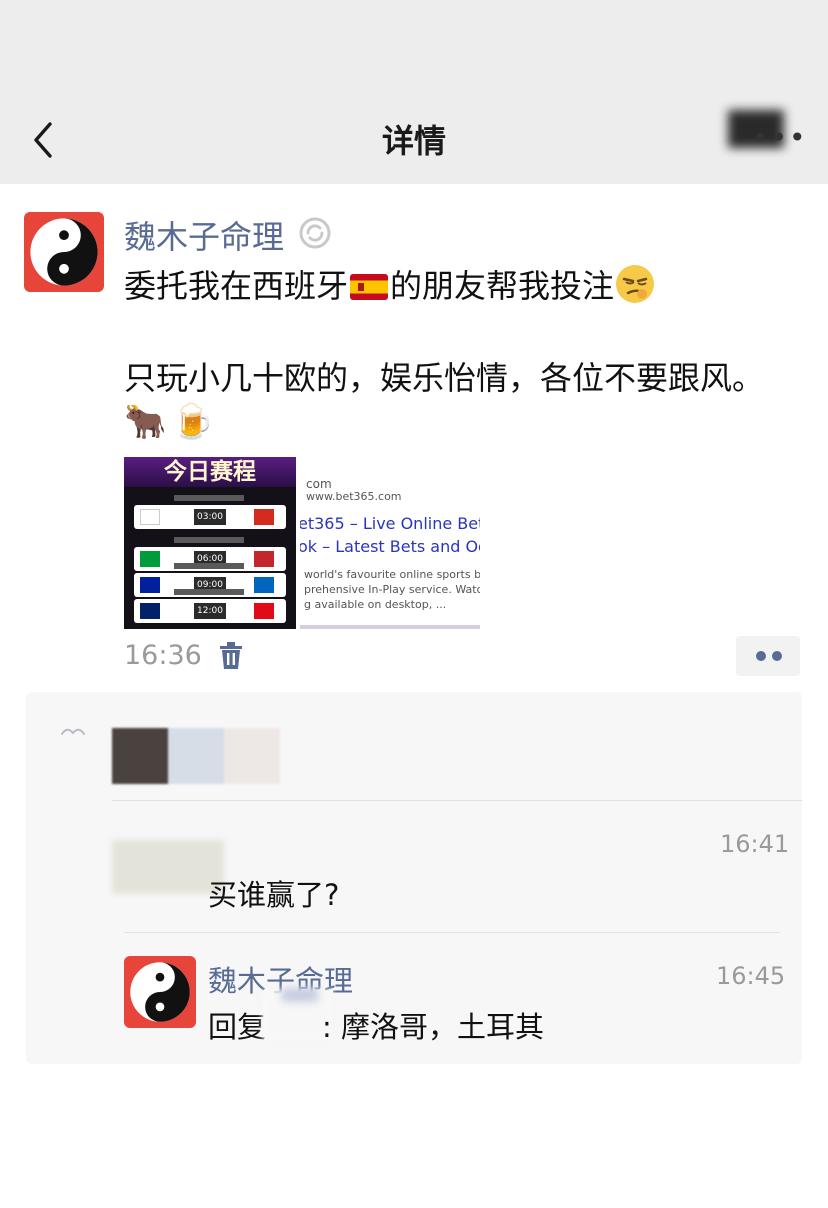  What do you see at coordinates (237, 1027) in the screenshot?
I see `reply-prefix: 回复` at bounding box center [237, 1027].